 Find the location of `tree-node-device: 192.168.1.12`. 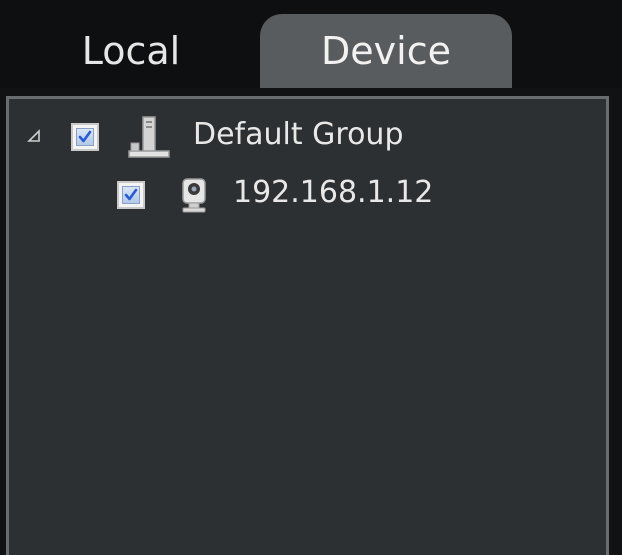

tree-node-device: 192.168.1.12 is located at coordinates (304, 195).